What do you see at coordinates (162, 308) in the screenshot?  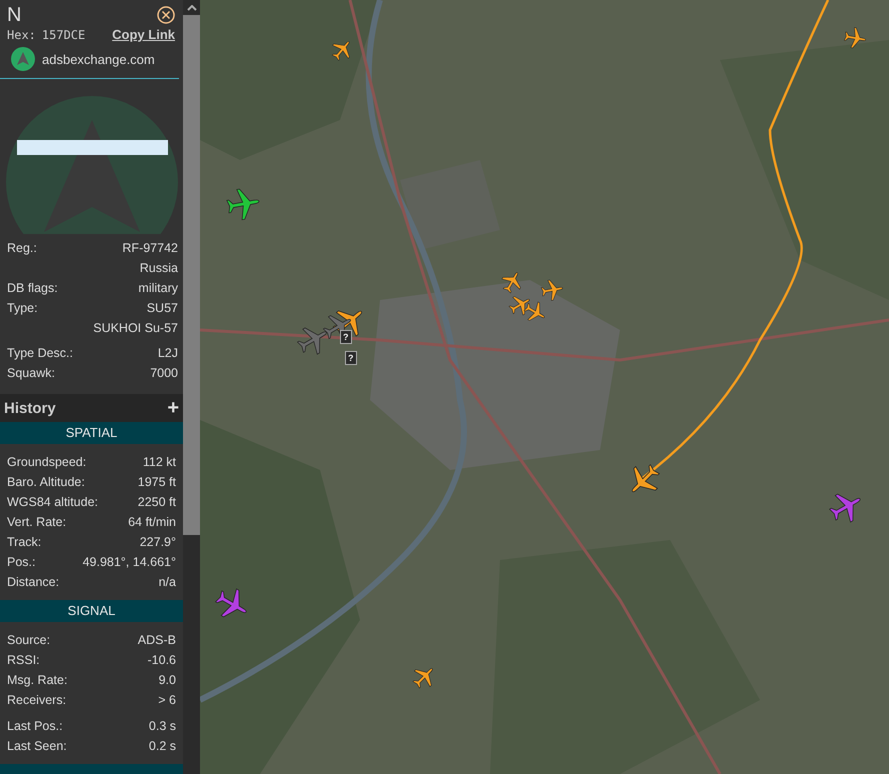 I see `field-value: SU57` at bounding box center [162, 308].